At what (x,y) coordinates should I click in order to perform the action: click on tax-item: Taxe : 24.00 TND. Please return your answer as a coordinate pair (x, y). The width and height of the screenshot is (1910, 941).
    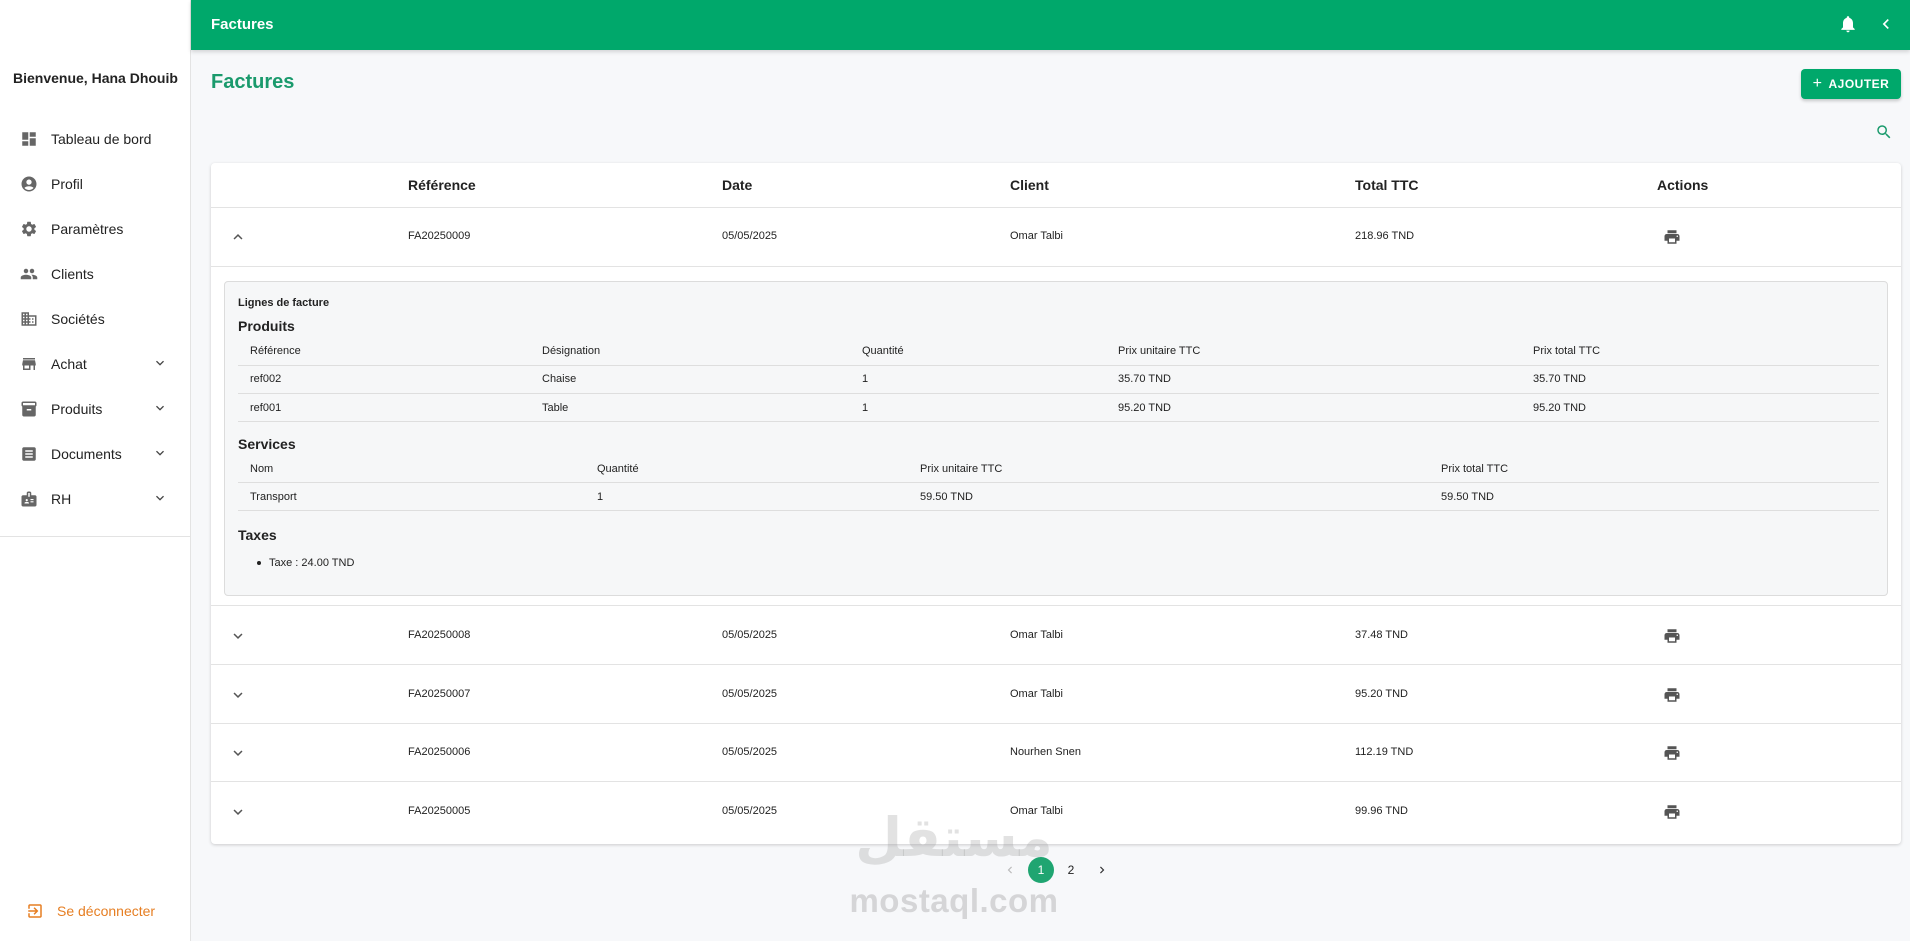
    Looking at the image, I should click on (305, 563).